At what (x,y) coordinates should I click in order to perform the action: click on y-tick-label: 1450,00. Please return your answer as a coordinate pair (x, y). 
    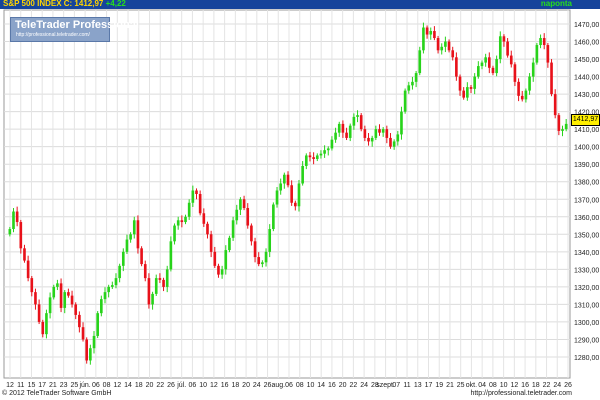
    Looking at the image, I should click on (586, 60).